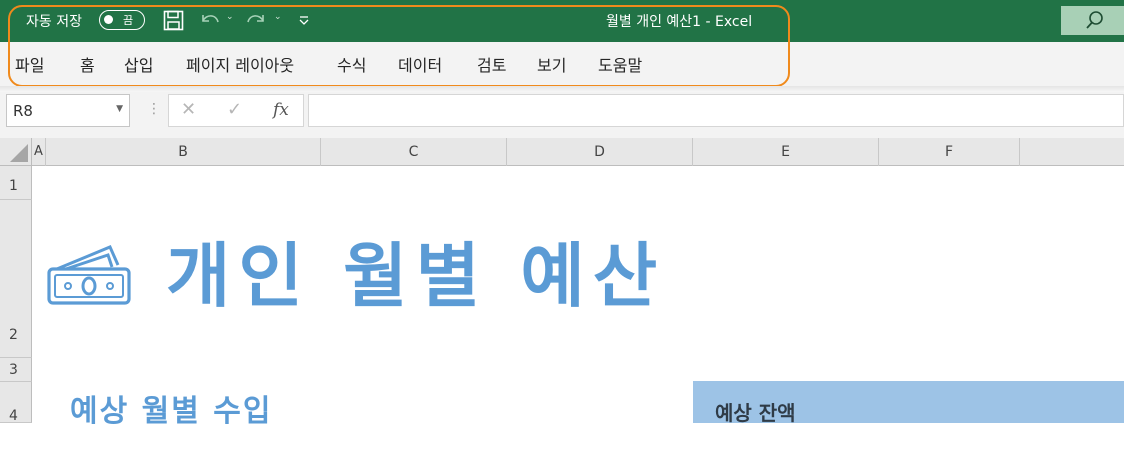  Describe the element at coordinates (551, 64) in the screenshot. I see `tab-view: 보기` at that location.